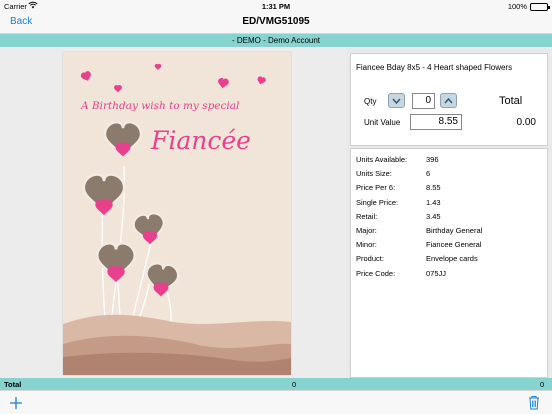 This screenshot has width=552, height=414. I want to click on qty-label: Qty, so click(370, 101).